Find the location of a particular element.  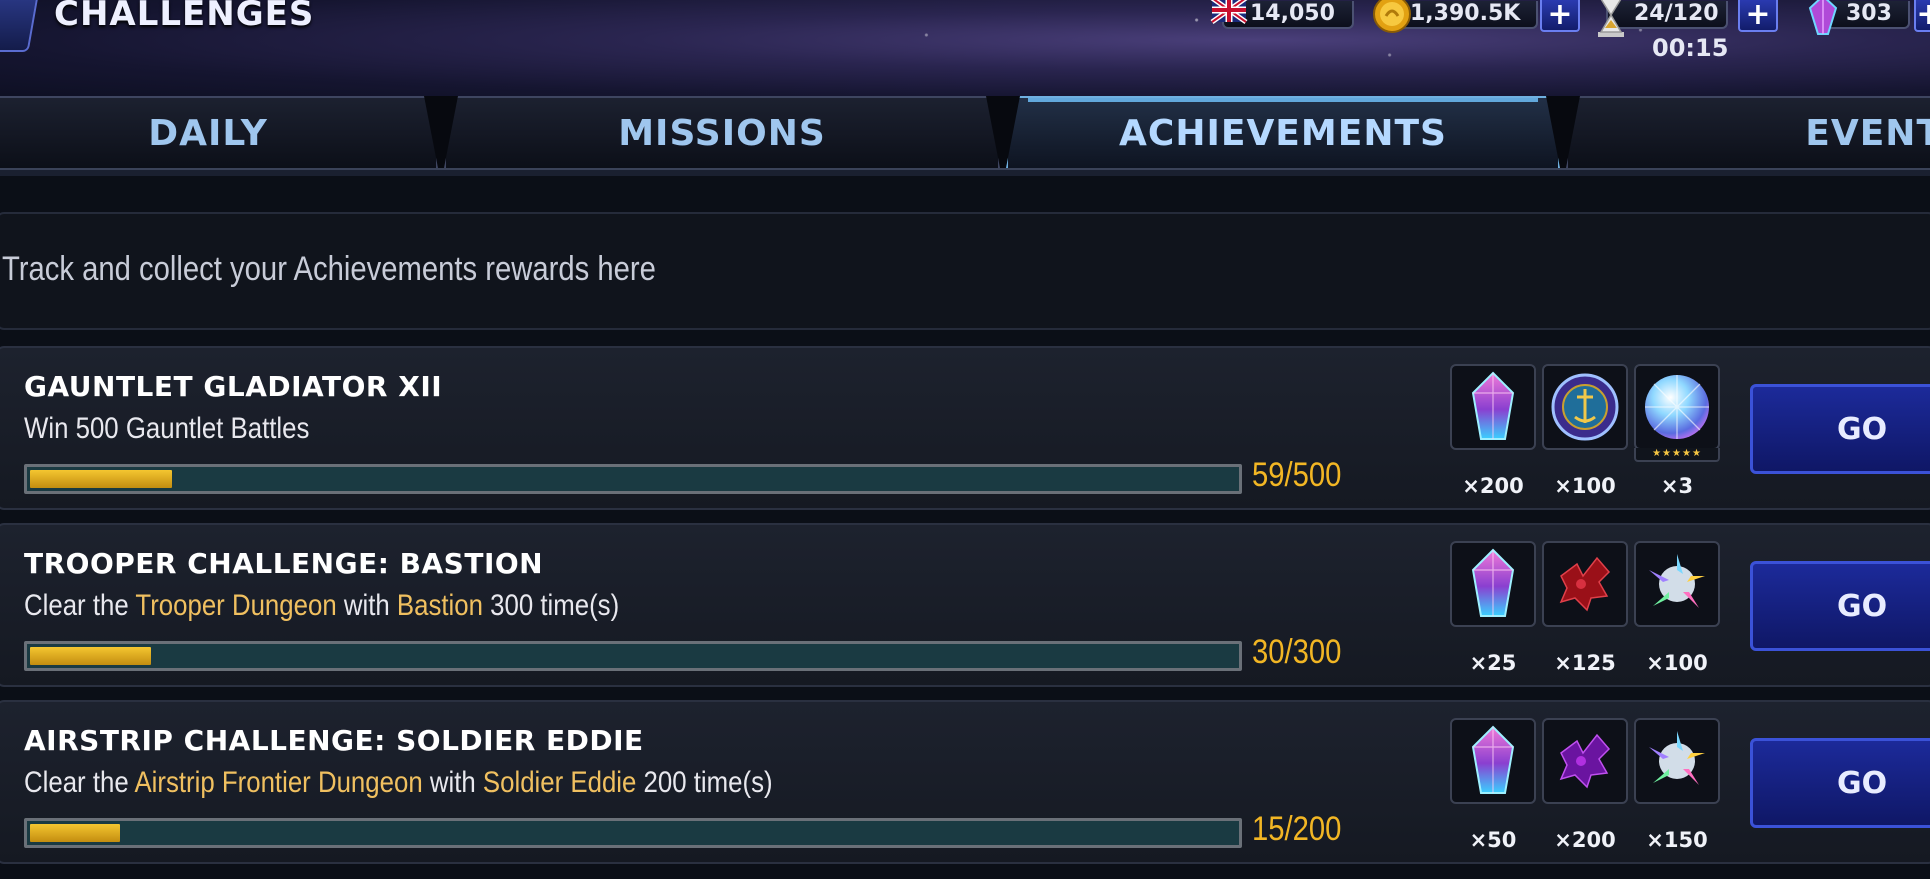

uk-flag-icon is located at coordinates (1229, 12).